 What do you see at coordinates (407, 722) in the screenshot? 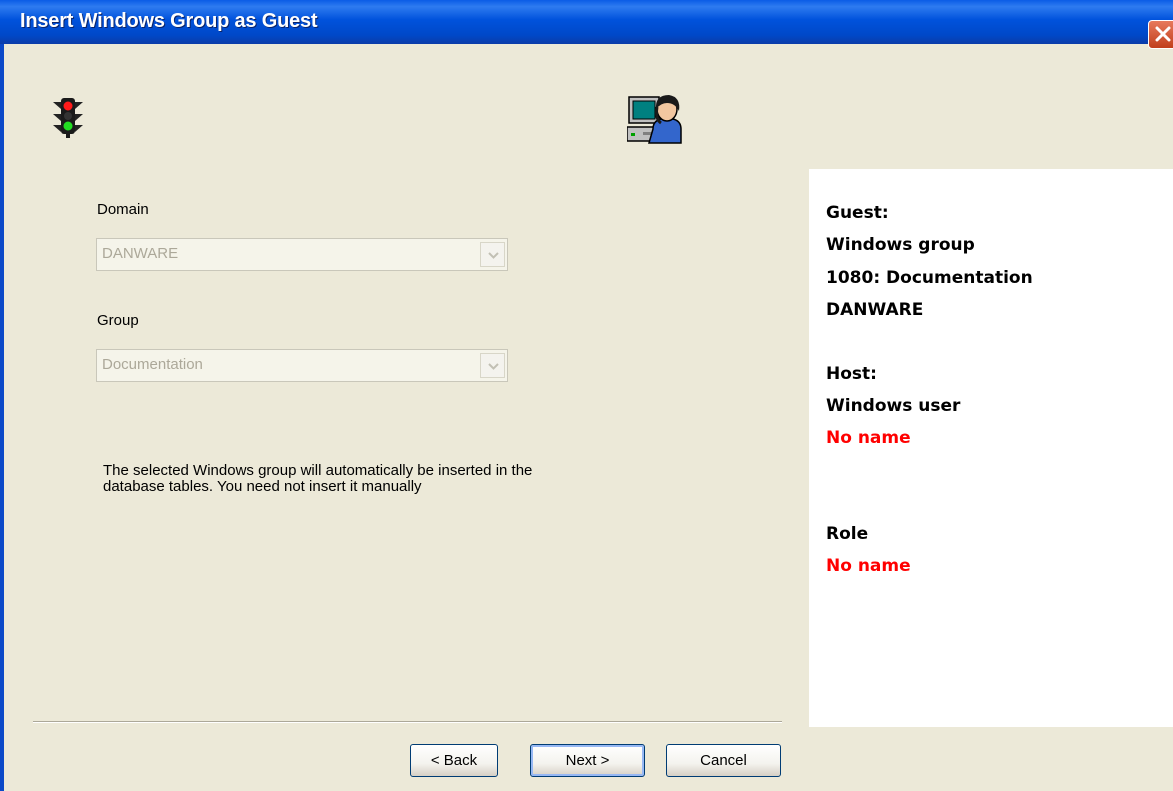
I see `button-separator` at bounding box center [407, 722].